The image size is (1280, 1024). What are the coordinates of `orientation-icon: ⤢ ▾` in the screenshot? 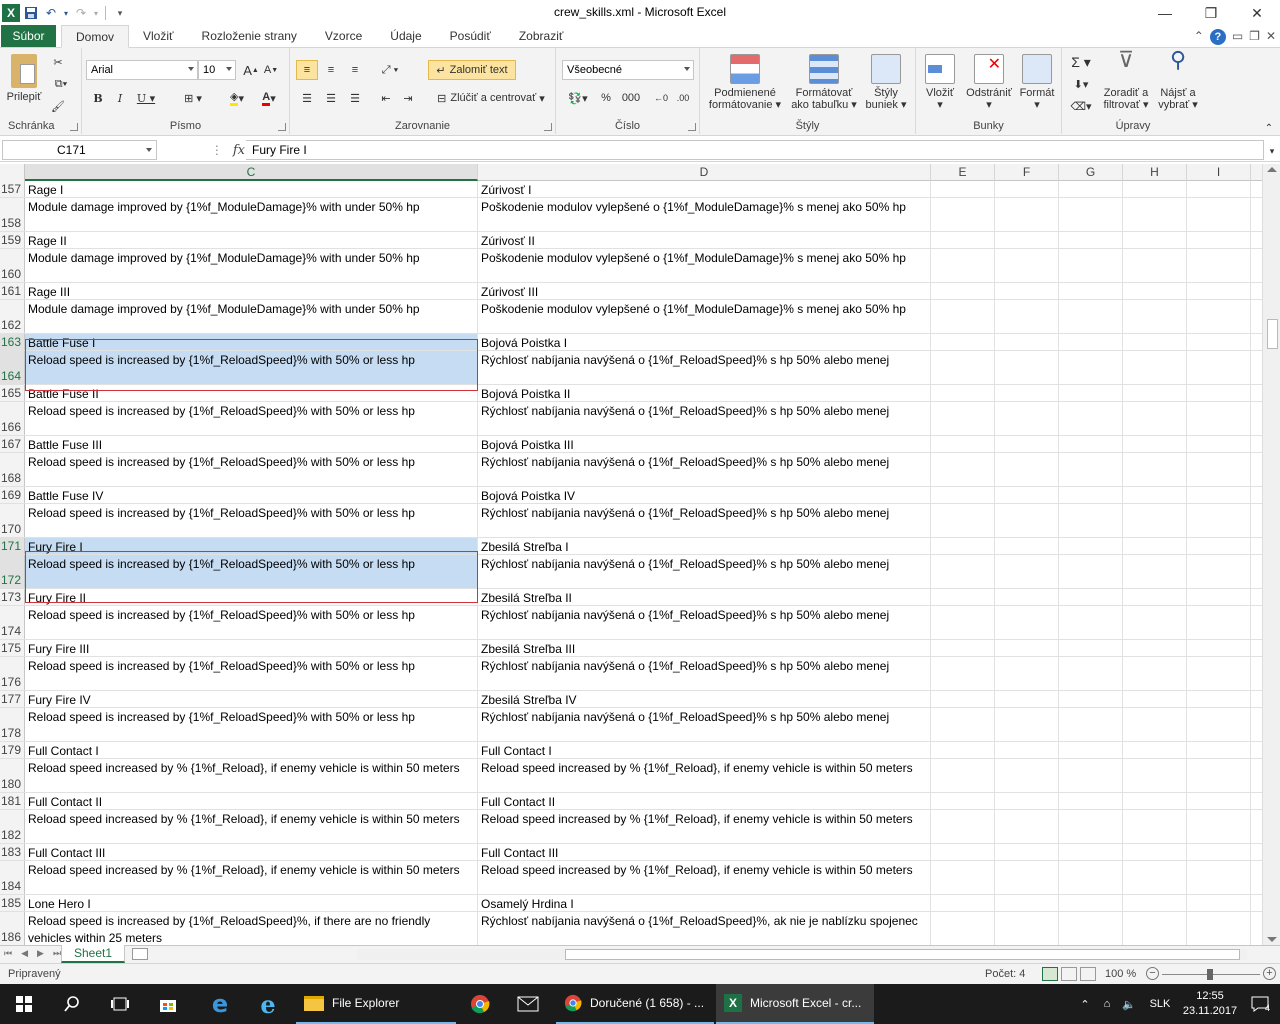 It's located at (390, 70).